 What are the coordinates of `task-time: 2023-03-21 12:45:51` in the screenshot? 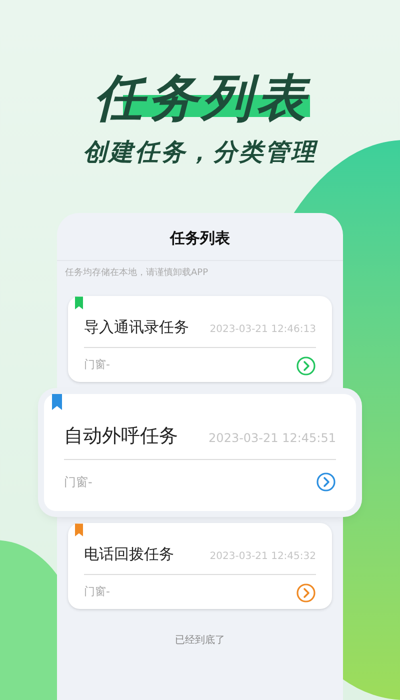 It's located at (272, 438).